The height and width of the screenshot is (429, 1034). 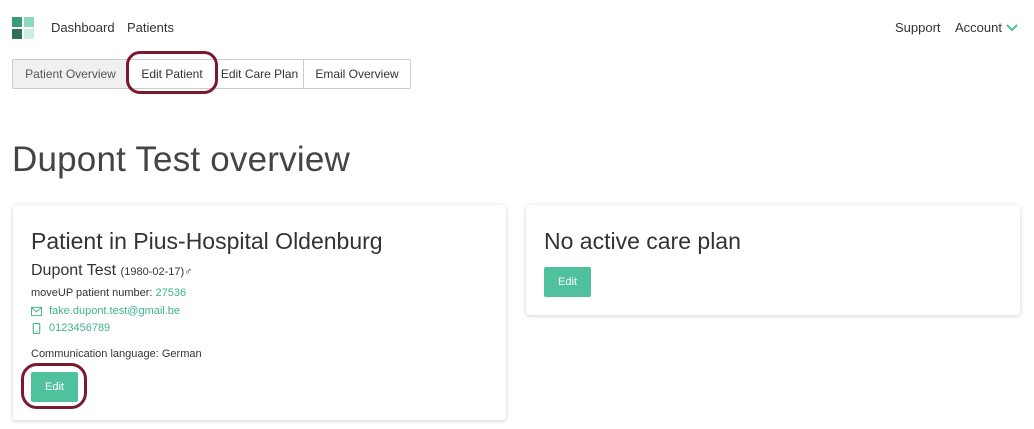 What do you see at coordinates (74, 270) in the screenshot?
I see `patient-name: Dupont Test` at bounding box center [74, 270].